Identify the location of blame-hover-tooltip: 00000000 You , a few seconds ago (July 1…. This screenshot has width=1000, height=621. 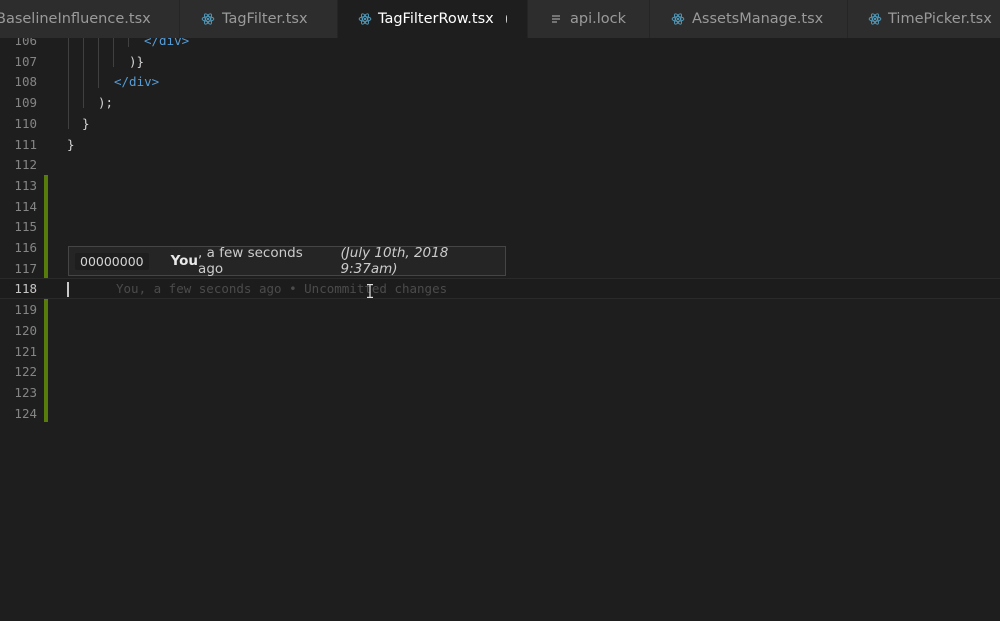
(287, 261).